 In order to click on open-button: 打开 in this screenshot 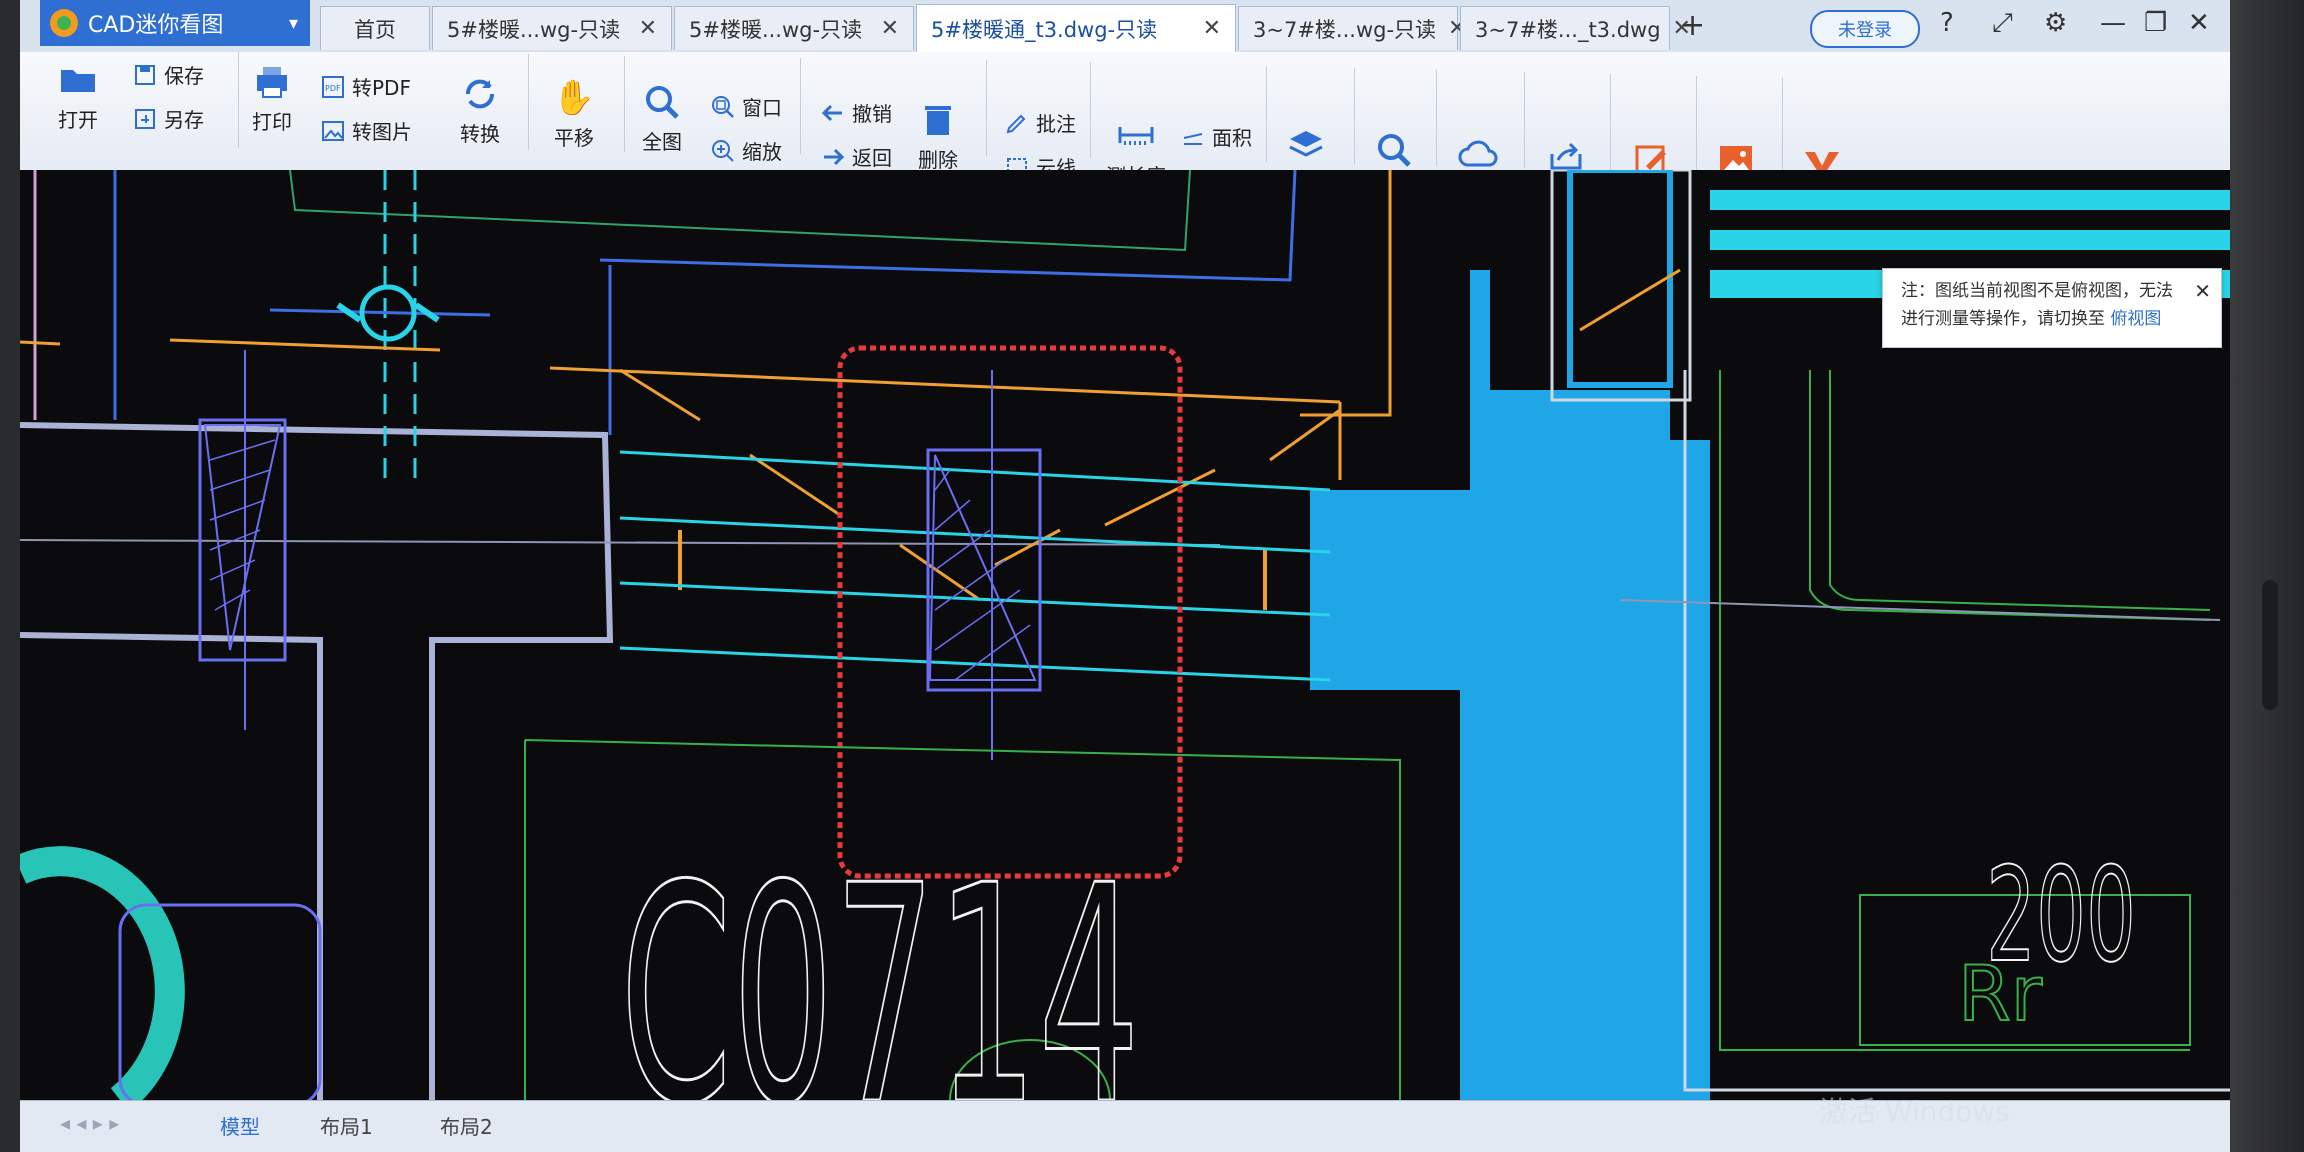, I will do `click(78, 96)`.